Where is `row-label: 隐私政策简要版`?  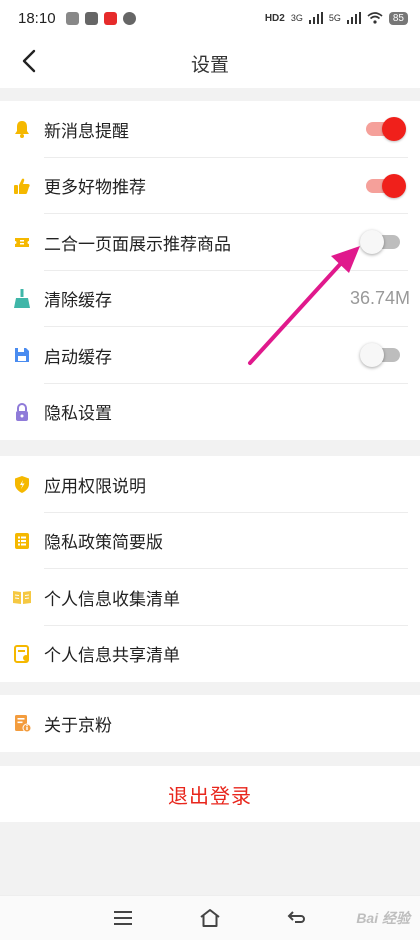
row-label: 隐私政策简要版 is located at coordinates (103, 543).